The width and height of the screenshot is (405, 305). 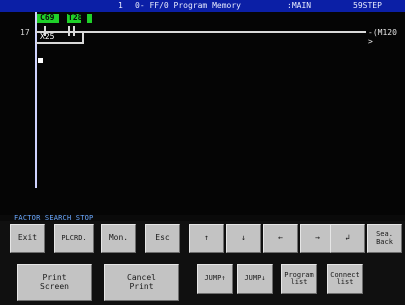 What do you see at coordinates (345, 279) in the screenshot?
I see `connect-list-button: Connect list` at bounding box center [345, 279].